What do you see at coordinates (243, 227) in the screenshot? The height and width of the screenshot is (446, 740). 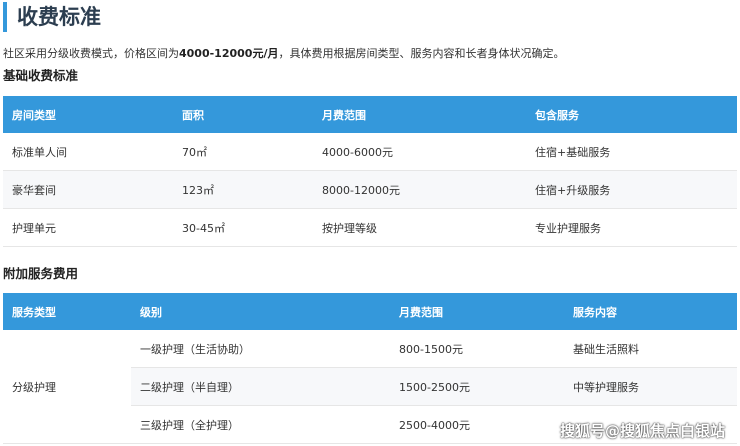 I see `cell: 30-45㎡` at bounding box center [243, 227].